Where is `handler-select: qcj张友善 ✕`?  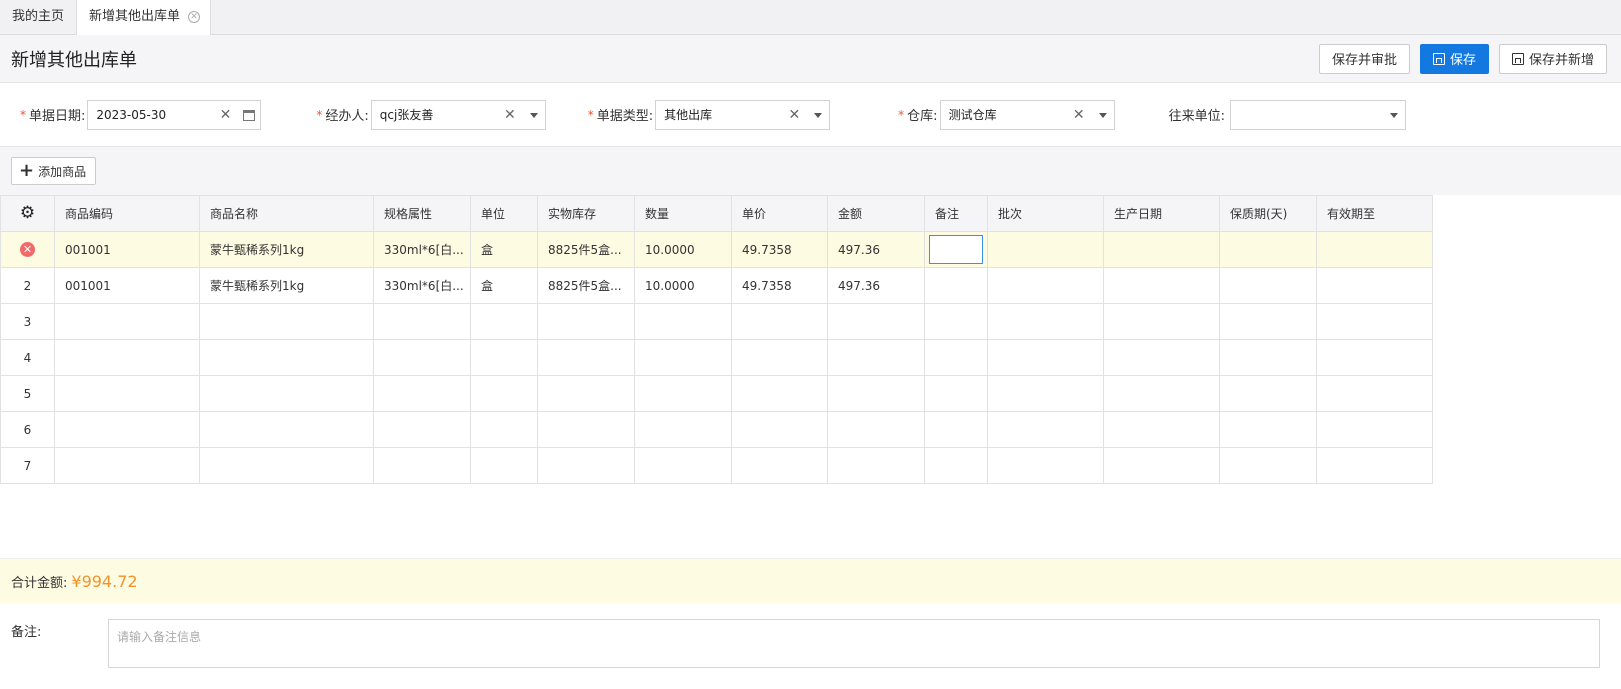
handler-select: qcj张友善 ✕ is located at coordinates (458, 114).